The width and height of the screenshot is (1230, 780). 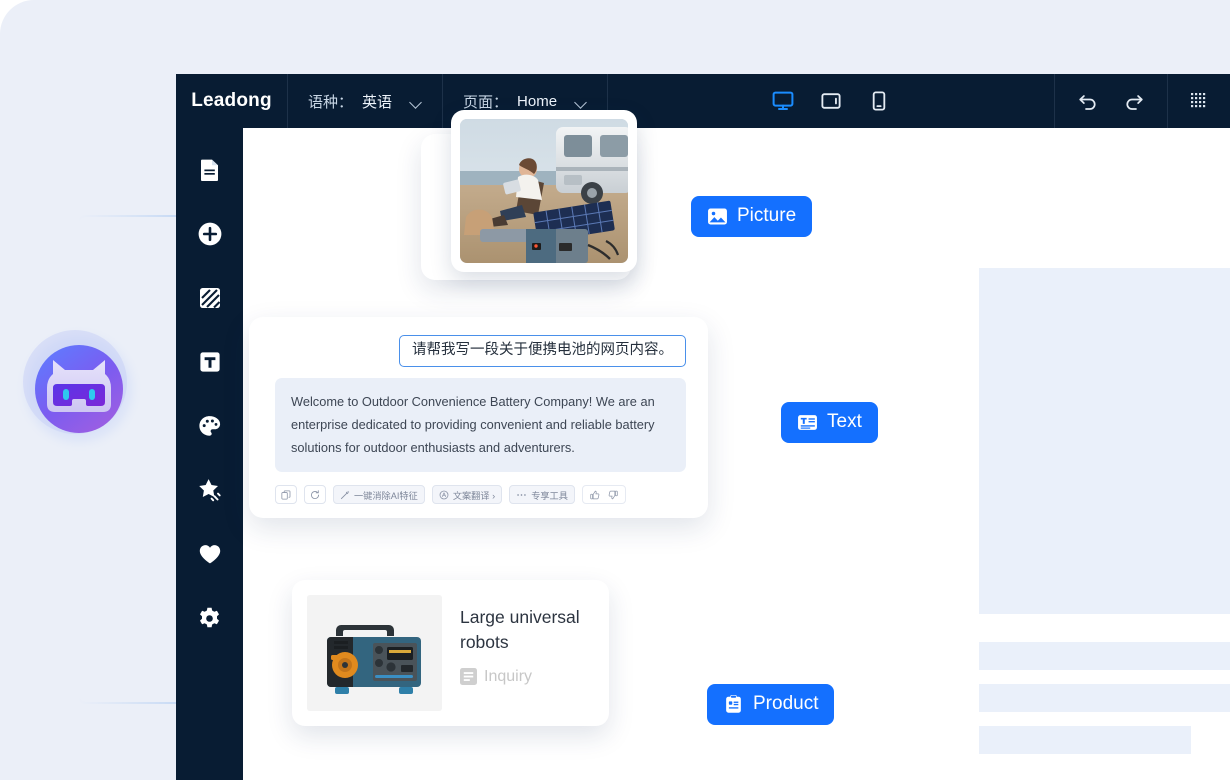 I want to click on rail-item-favorites, so click(x=210, y=554).